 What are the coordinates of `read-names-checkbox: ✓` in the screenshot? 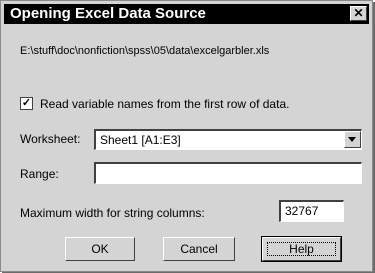 It's located at (26, 103).